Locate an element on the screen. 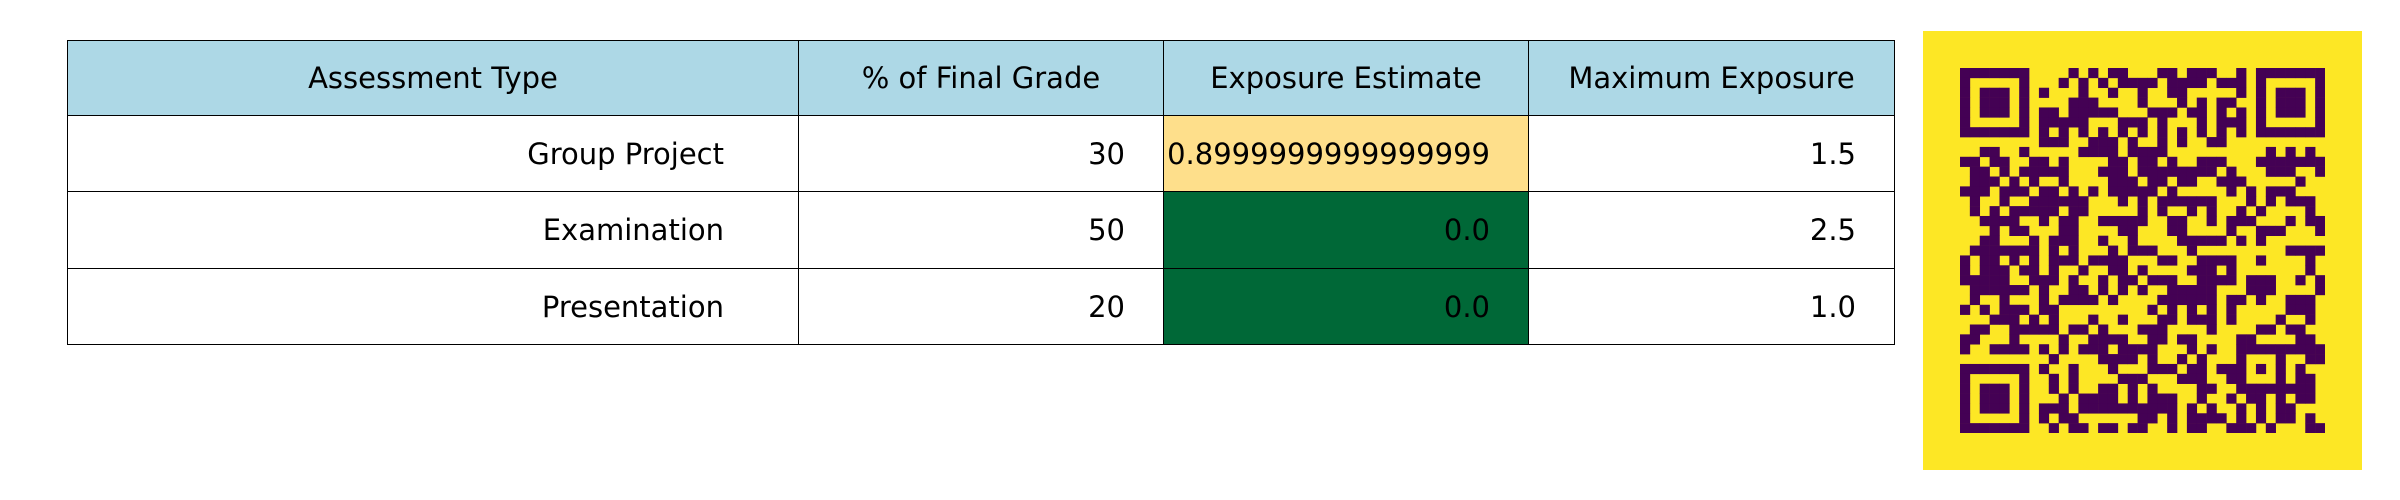 The height and width of the screenshot is (500, 2400). cell-value: 0.0 is located at coordinates (1466, 306).